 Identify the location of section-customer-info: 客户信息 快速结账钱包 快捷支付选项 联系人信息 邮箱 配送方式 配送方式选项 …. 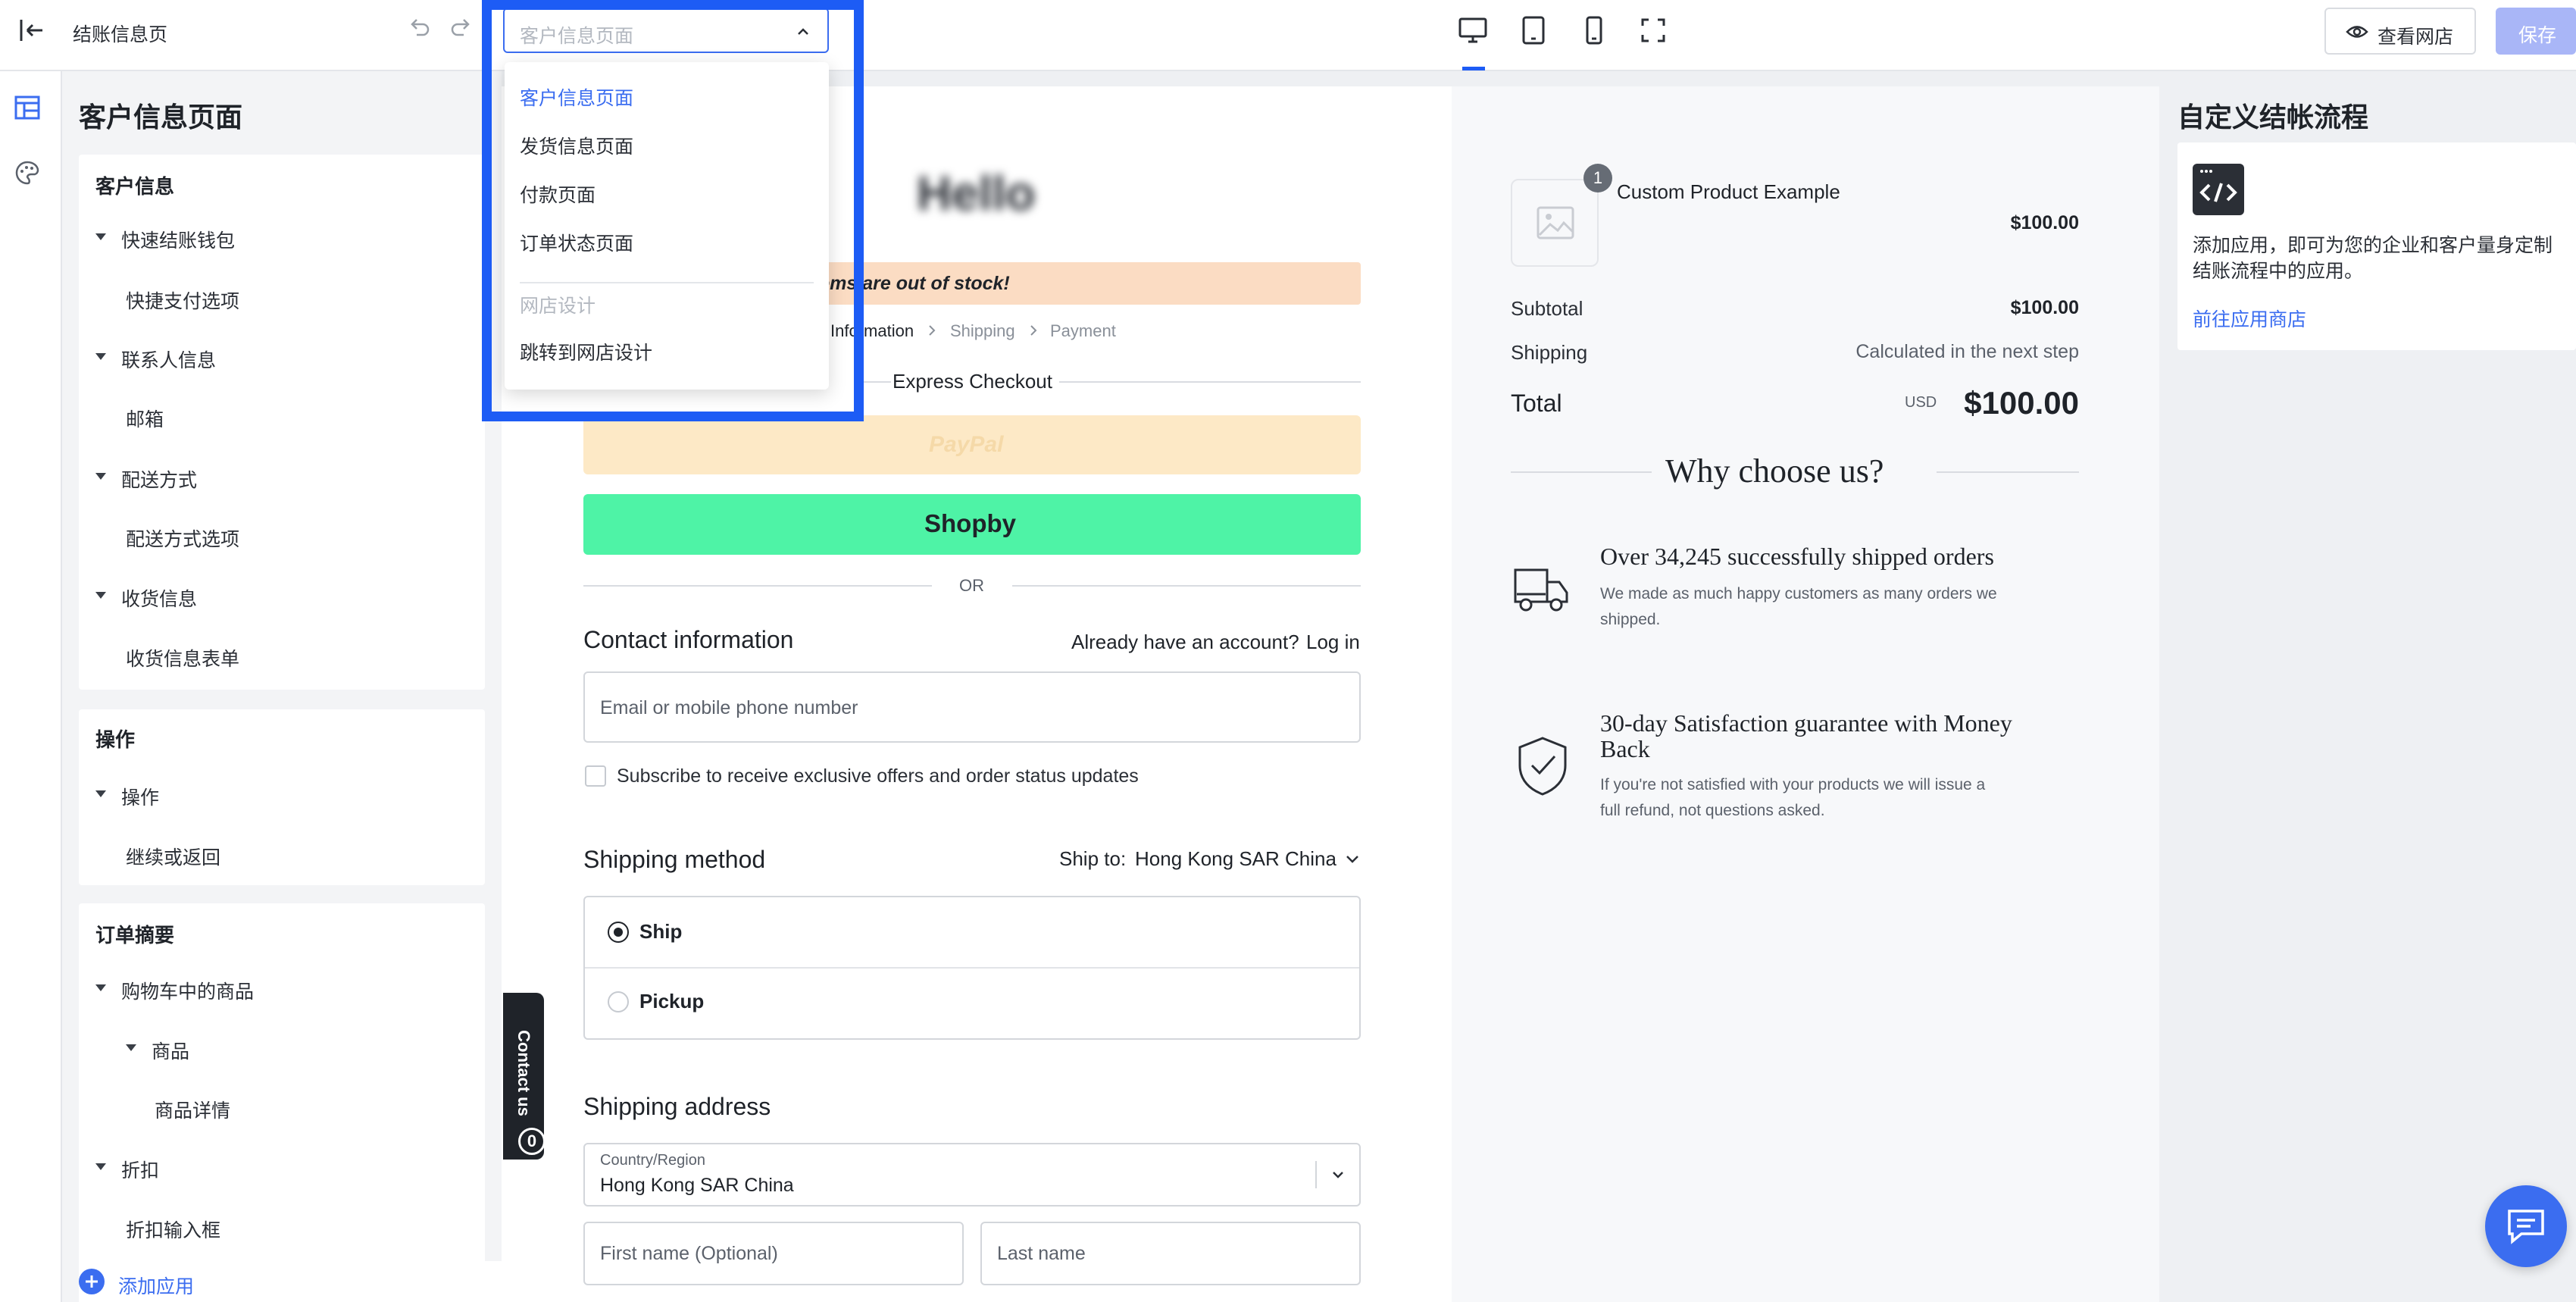
(282, 422).